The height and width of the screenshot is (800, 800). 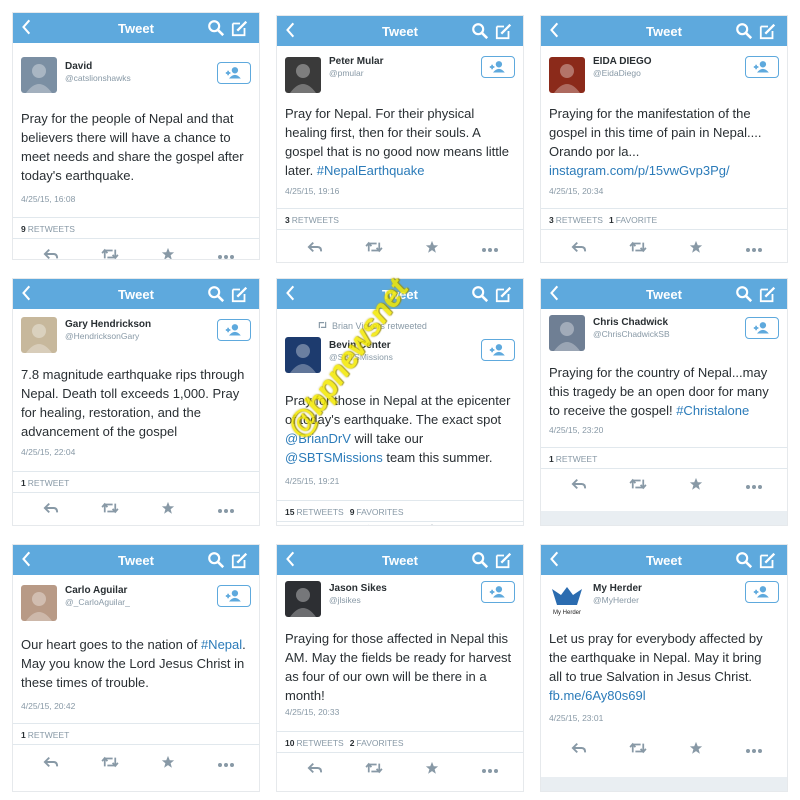 What do you see at coordinates (631, 334) in the screenshot?
I see `user-handle: @ChrisChadwickSB` at bounding box center [631, 334].